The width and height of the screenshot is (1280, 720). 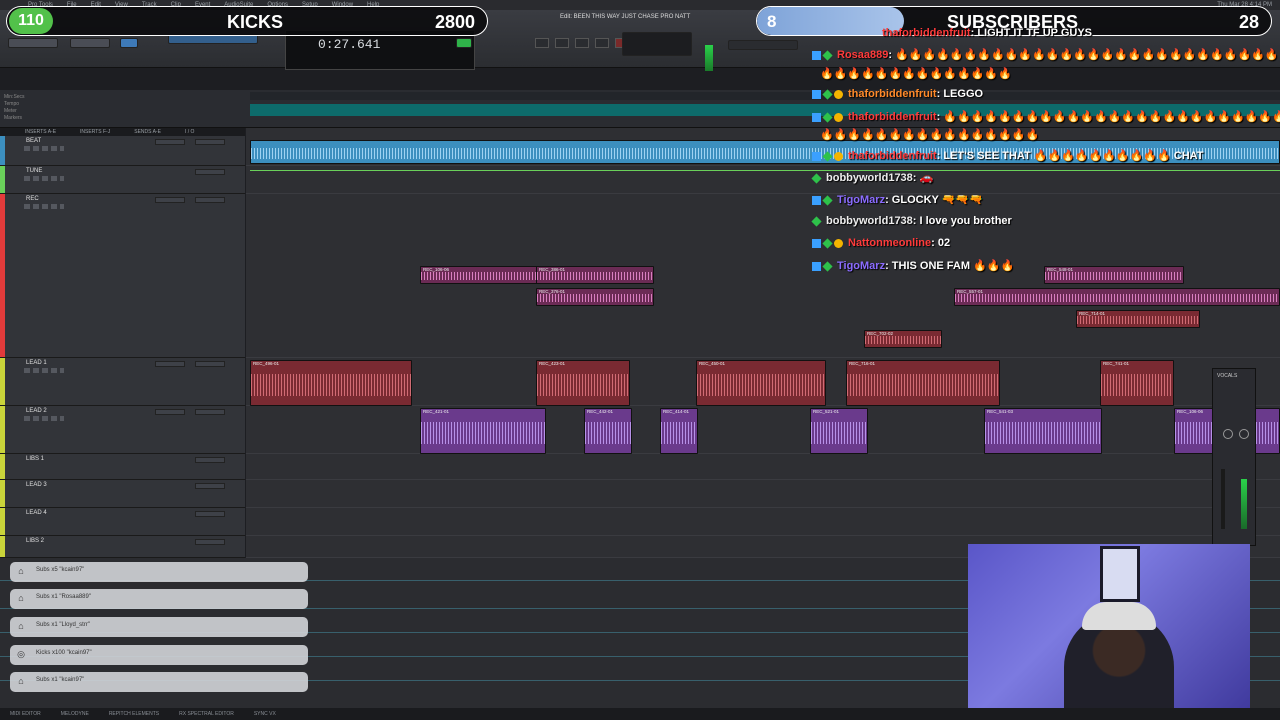 What do you see at coordinates (1223, 499) in the screenshot?
I see `fader-track` at bounding box center [1223, 499].